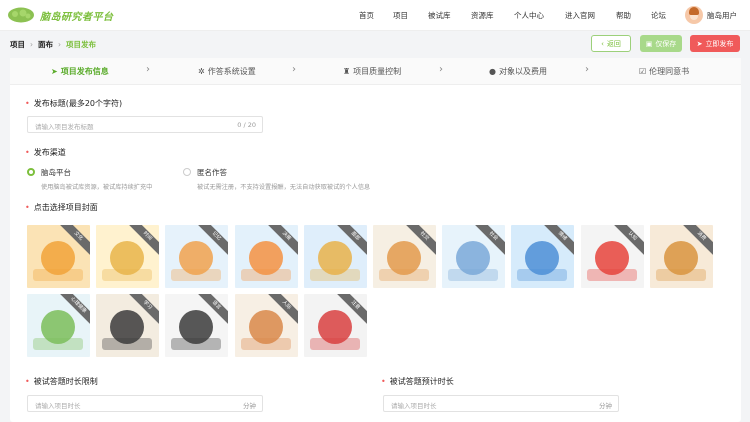 This screenshot has height=422, width=750. Describe the element at coordinates (65, 207) in the screenshot. I see `cover-field-label-text: 点击选择项目封面` at that location.